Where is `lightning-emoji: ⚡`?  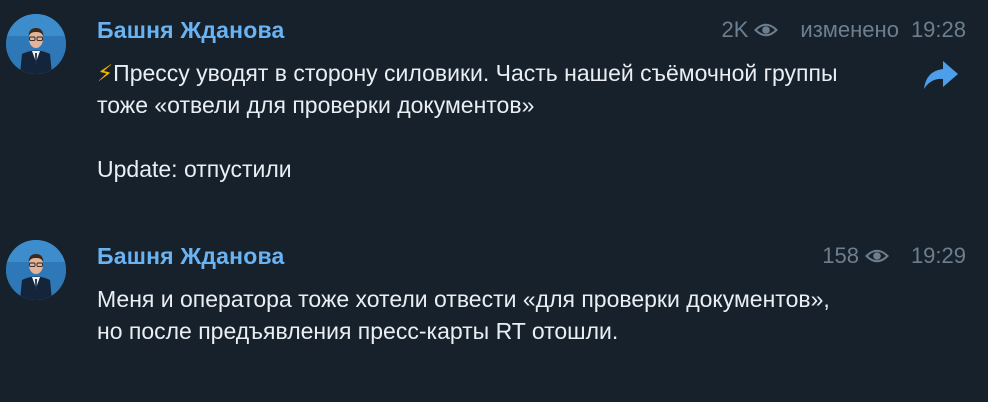 lightning-emoji: ⚡ is located at coordinates (105, 73).